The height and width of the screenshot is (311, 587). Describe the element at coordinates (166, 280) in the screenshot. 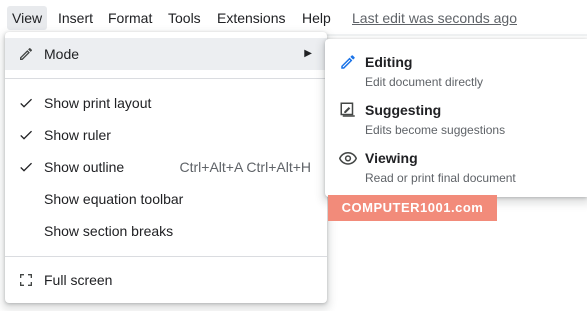

I see `menu-item-full-screen: Full screen` at that location.